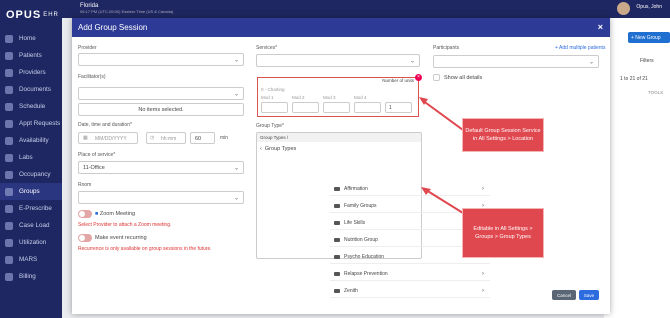 Image resolution: width=670 pixels, height=318 pixels. What do you see at coordinates (444, 201) in the screenshot?
I see `callout-arrow-two` at bounding box center [444, 201].